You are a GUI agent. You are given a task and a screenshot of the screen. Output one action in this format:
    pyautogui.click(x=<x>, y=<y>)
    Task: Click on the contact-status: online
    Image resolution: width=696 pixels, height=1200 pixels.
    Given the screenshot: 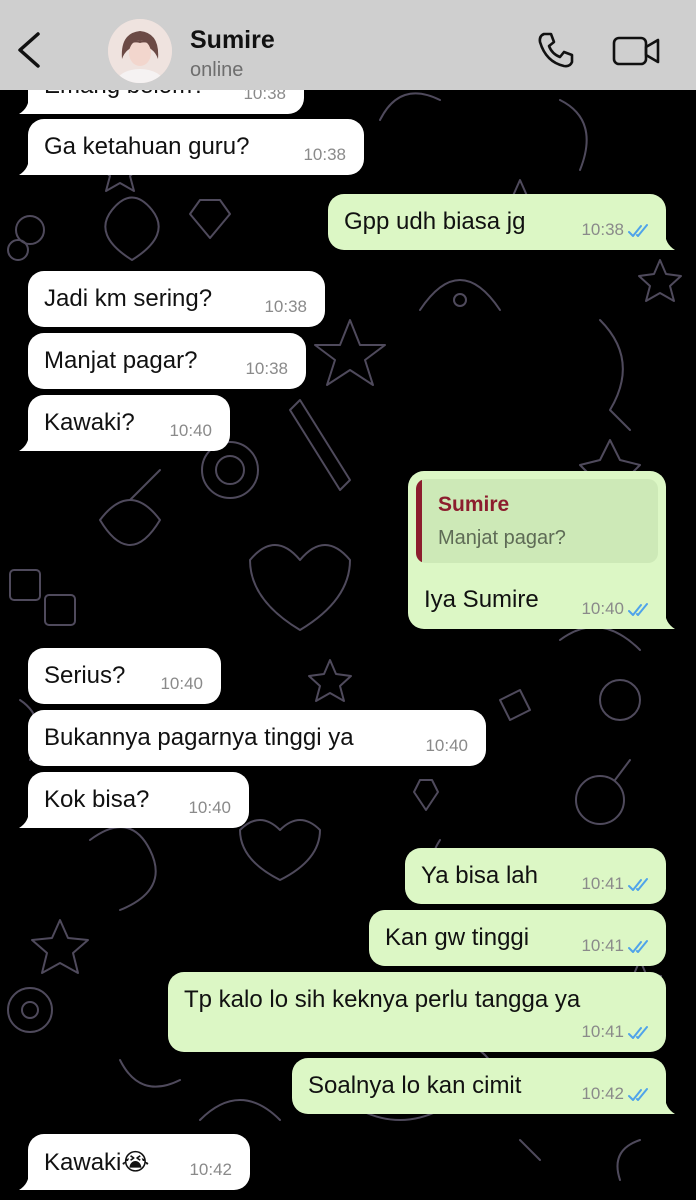 What is the action you would take?
    pyautogui.click(x=217, y=70)
    